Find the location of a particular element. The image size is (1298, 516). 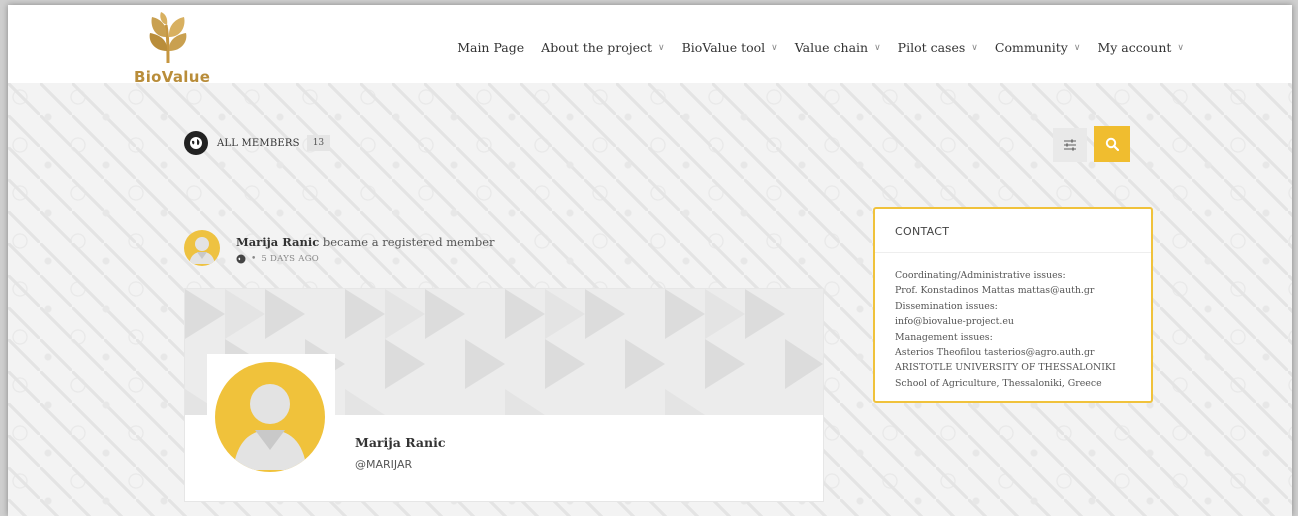

nav-about-the-project: About the project ∨ is located at coordinates (602, 47).